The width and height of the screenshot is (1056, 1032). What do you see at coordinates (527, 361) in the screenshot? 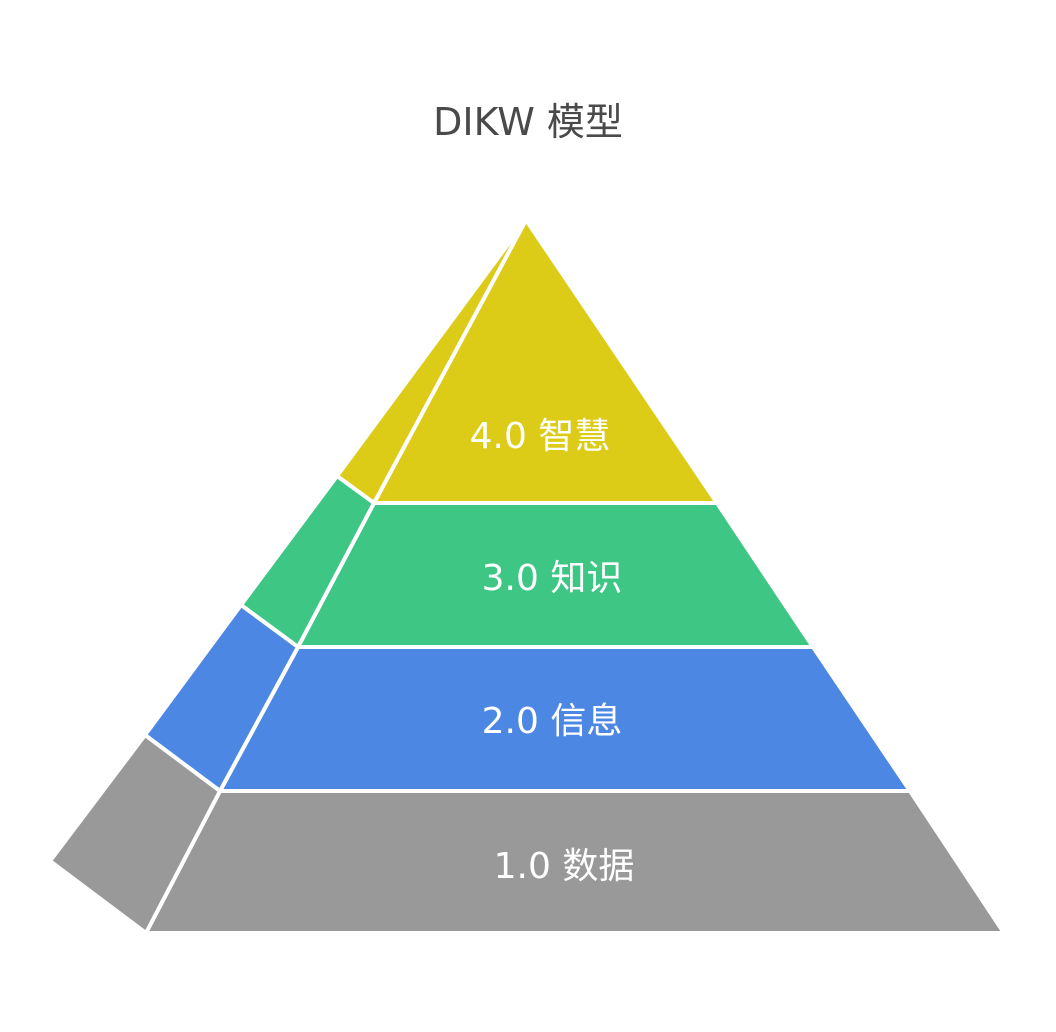
I see `layer-wisdom: 4.0 智慧` at bounding box center [527, 361].